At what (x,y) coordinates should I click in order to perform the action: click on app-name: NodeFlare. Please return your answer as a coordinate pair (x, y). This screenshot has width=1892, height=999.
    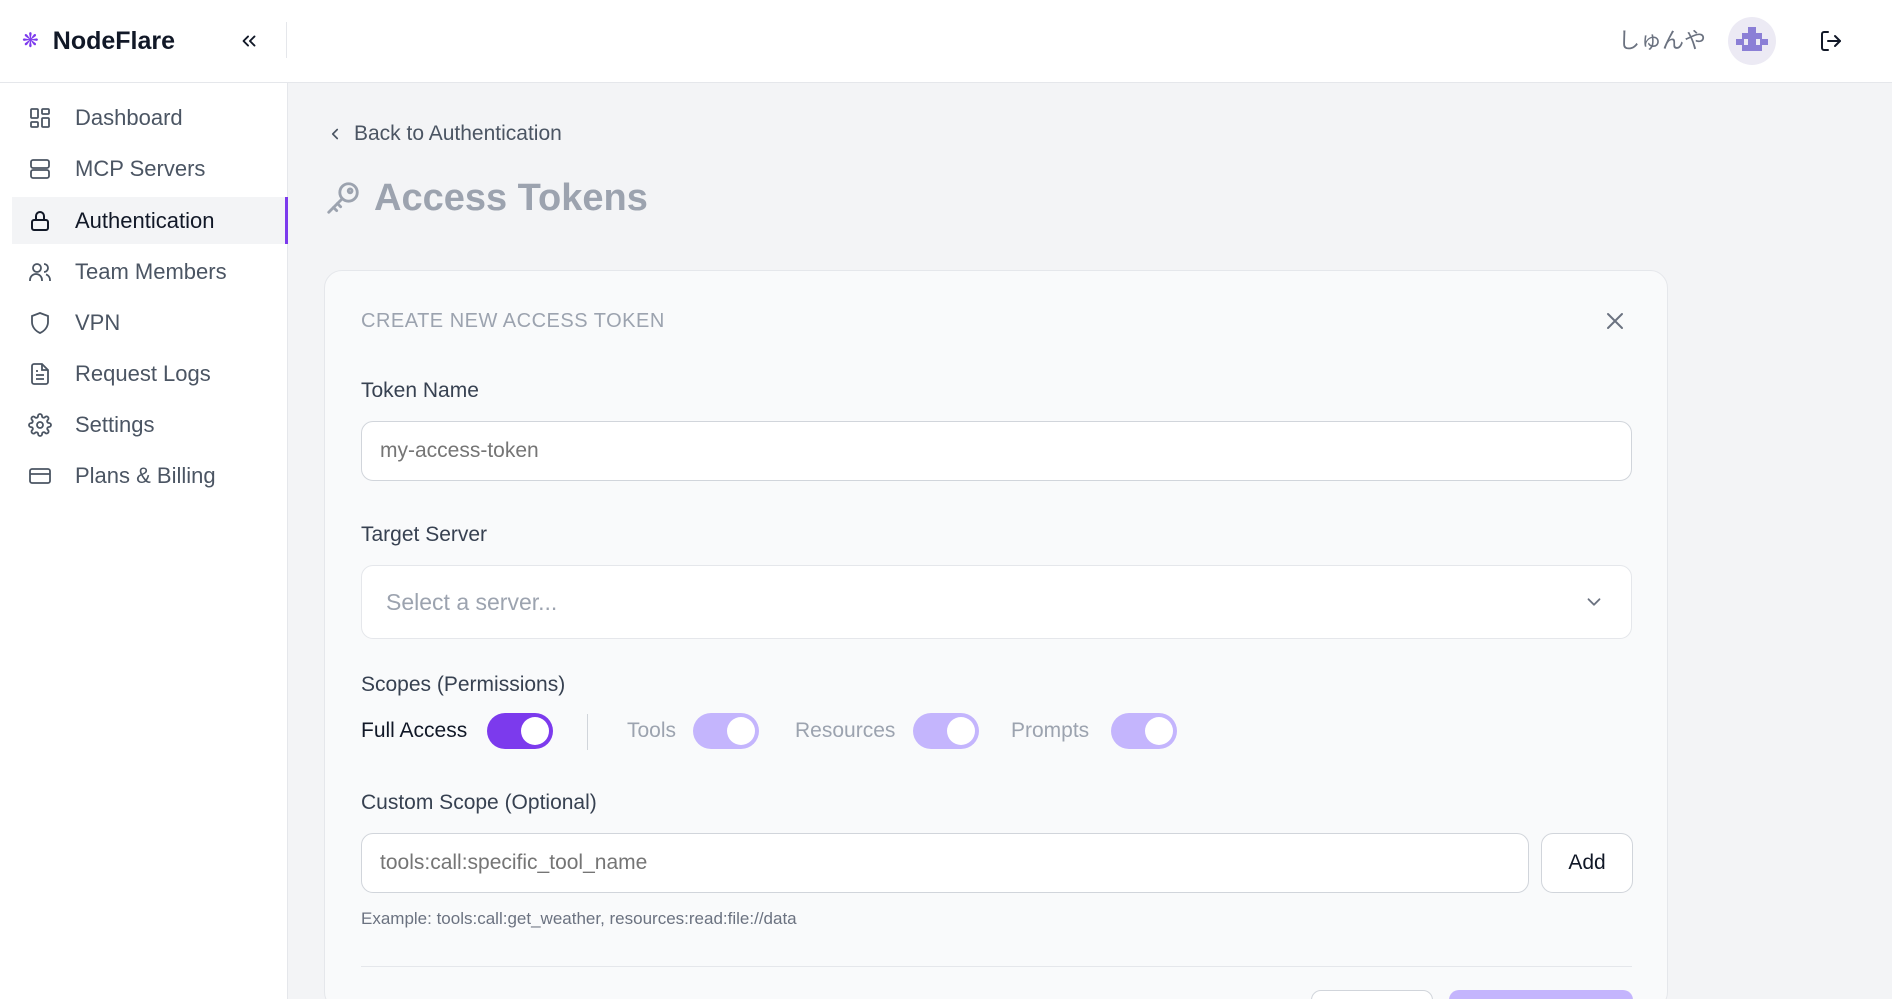
    Looking at the image, I should click on (114, 41).